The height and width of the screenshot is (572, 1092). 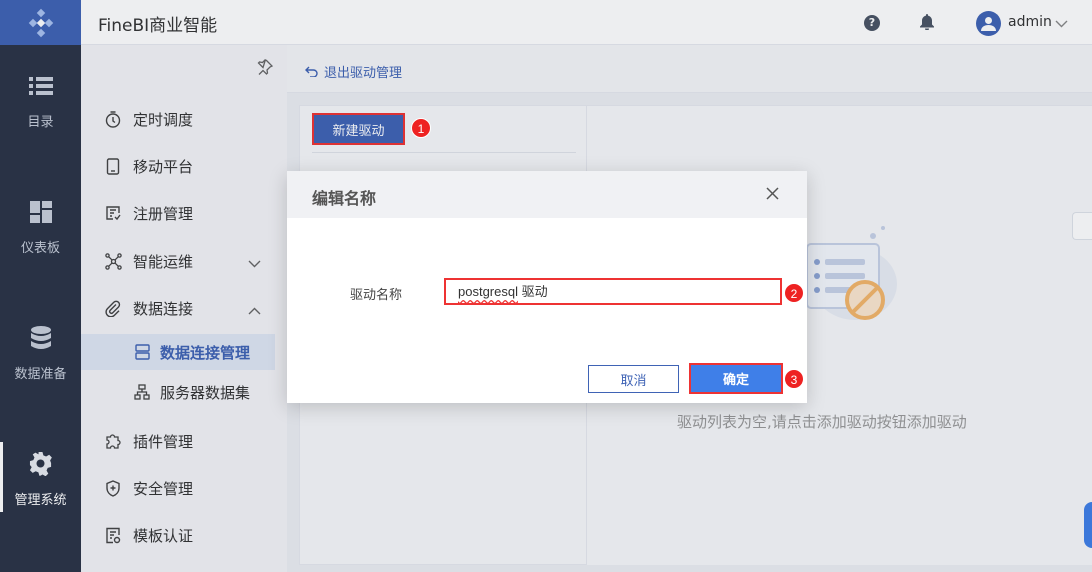 I want to click on driver-name-value-word: postgresql, so click(x=488, y=291).